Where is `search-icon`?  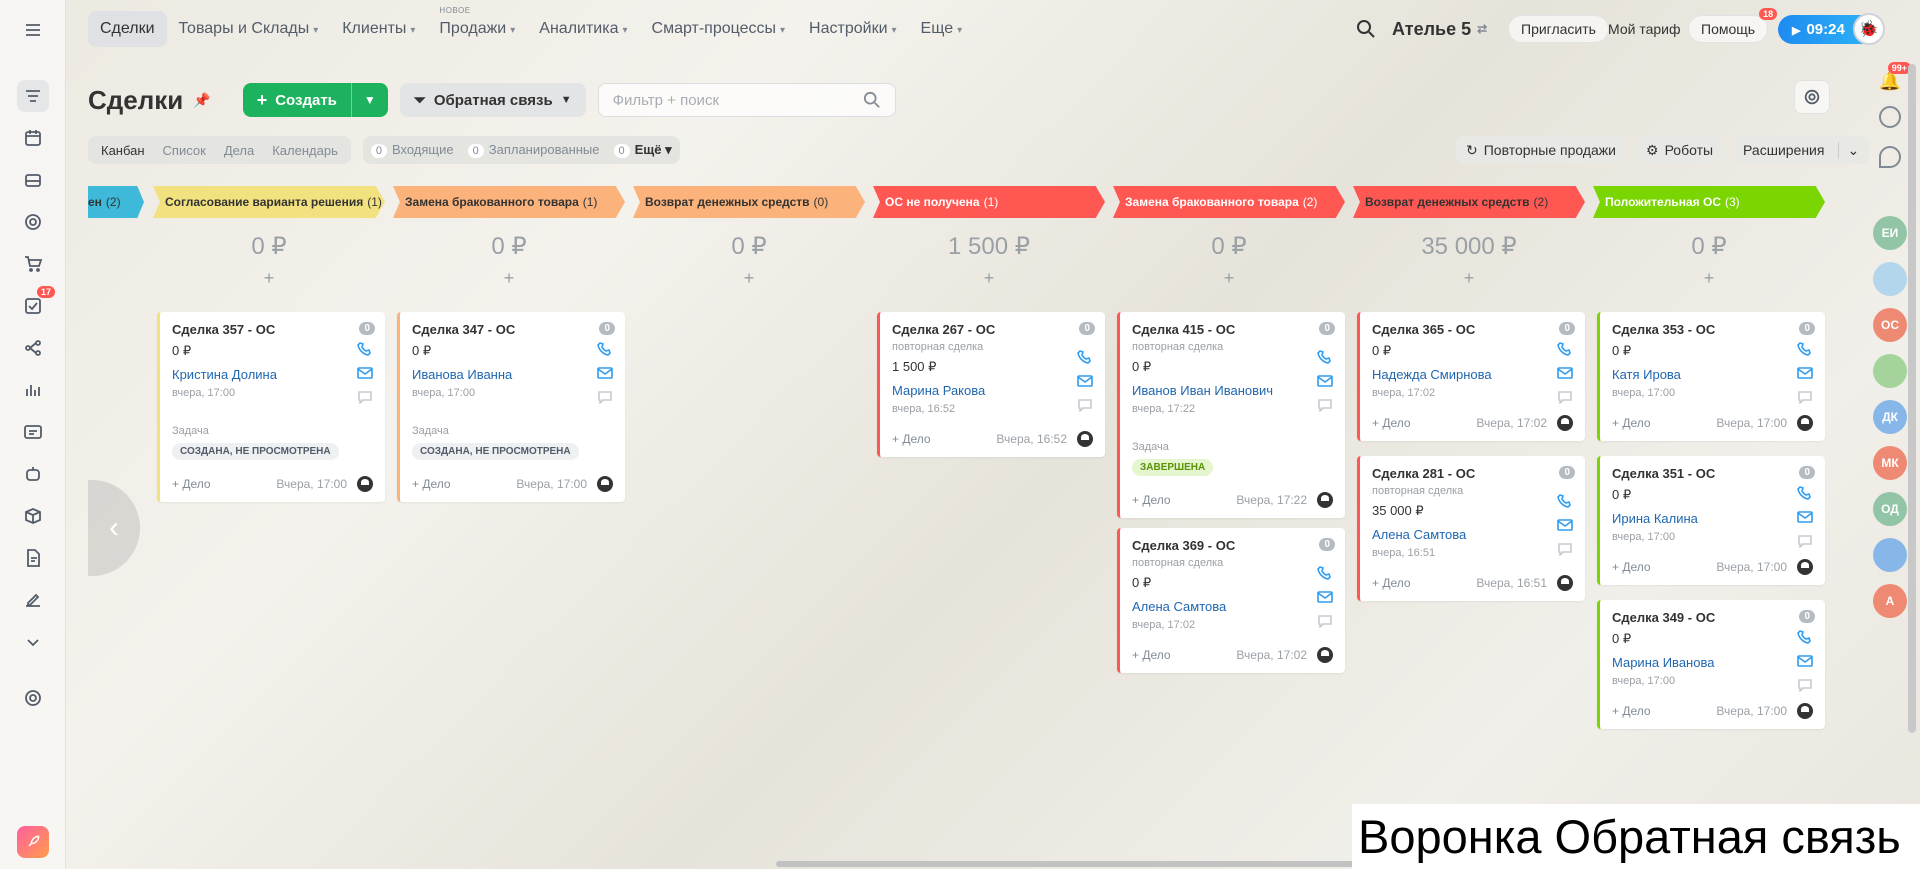 search-icon is located at coordinates (872, 100).